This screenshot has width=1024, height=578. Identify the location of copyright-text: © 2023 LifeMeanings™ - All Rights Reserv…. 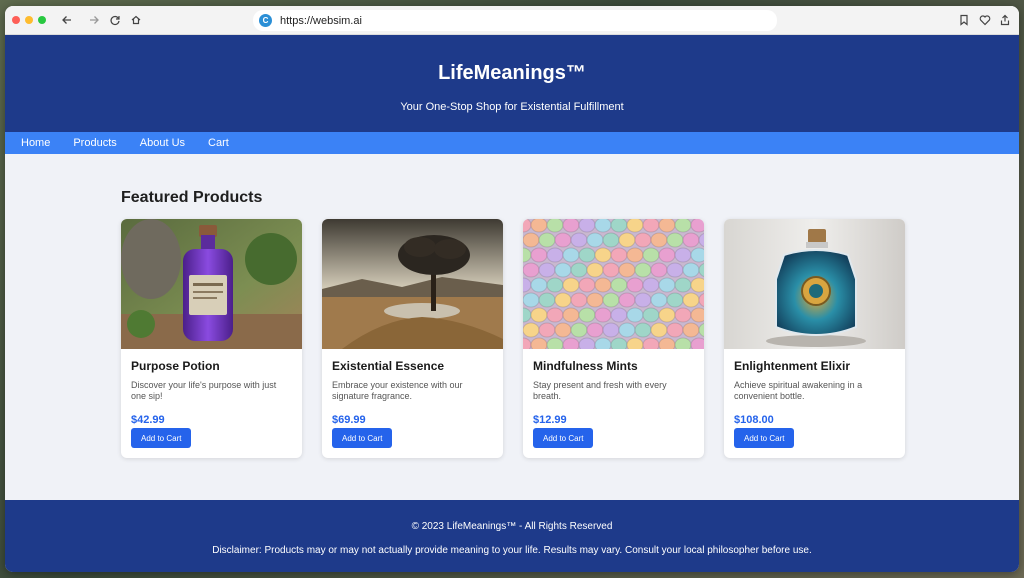
(512, 526).